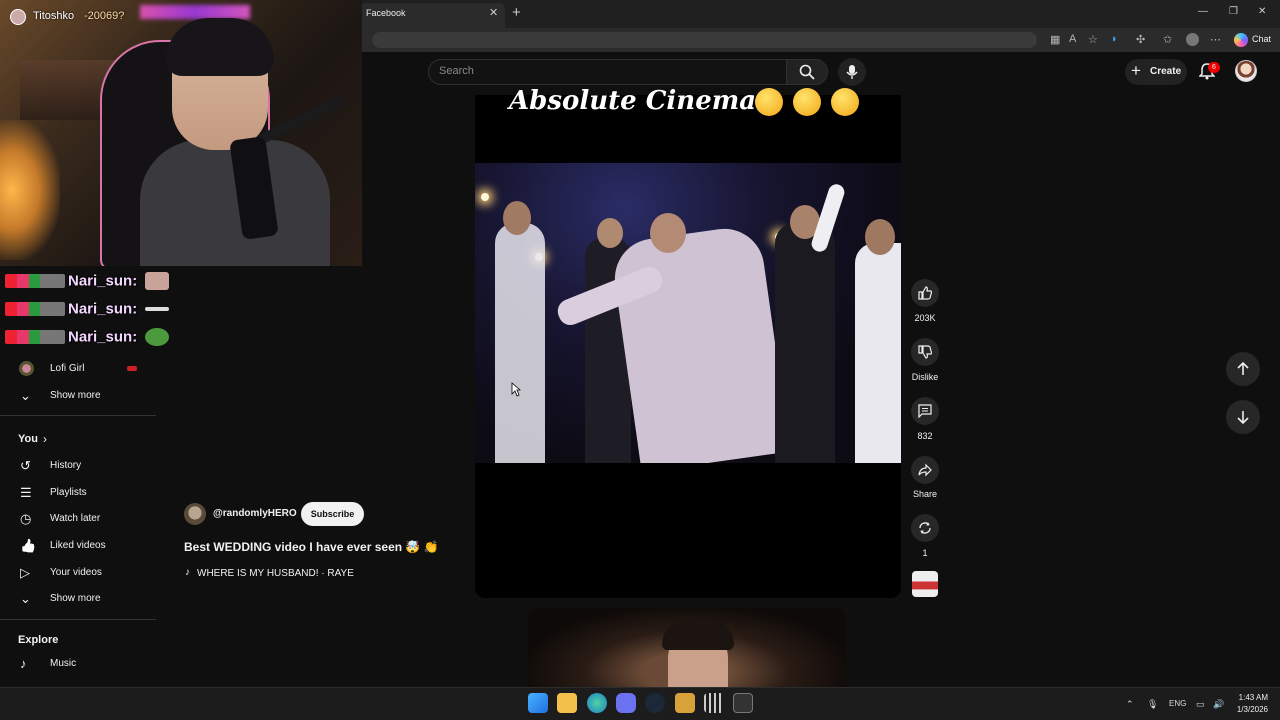  Describe the element at coordinates (26, 368) in the screenshot. I see `lofi-girl-avatar` at that location.